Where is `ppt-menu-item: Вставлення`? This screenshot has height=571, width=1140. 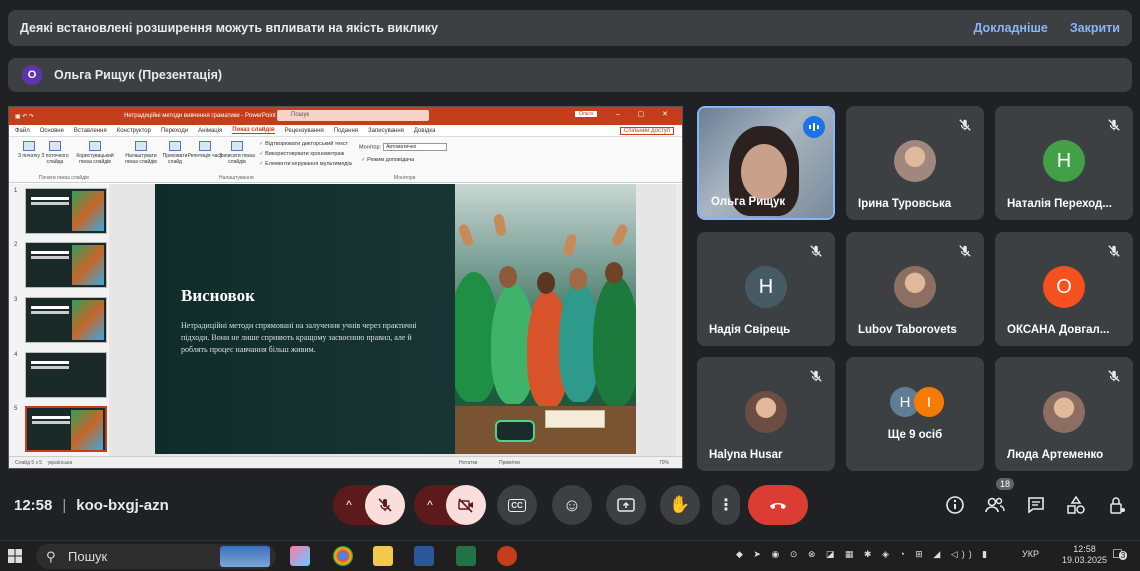 ppt-menu-item: Вставлення is located at coordinates (90, 130).